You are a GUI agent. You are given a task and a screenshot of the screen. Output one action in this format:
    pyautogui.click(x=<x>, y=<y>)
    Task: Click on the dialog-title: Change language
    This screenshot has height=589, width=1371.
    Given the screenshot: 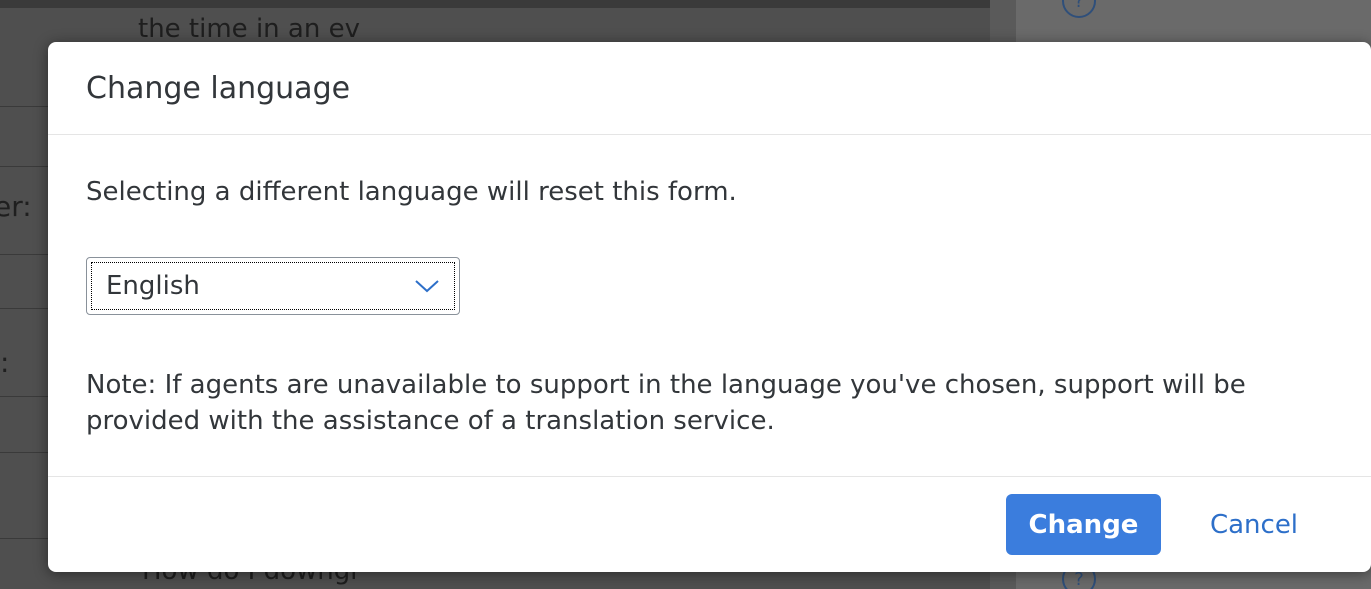 What is the action you would take?
    pyautogui.click(x=218, y=88)
    